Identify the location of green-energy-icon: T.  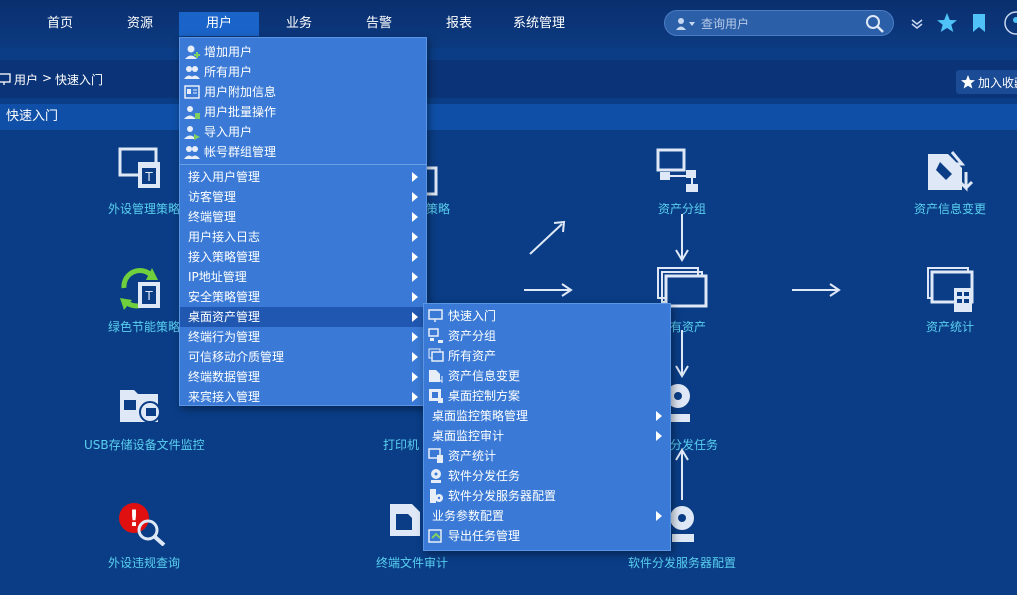
(140, 289).